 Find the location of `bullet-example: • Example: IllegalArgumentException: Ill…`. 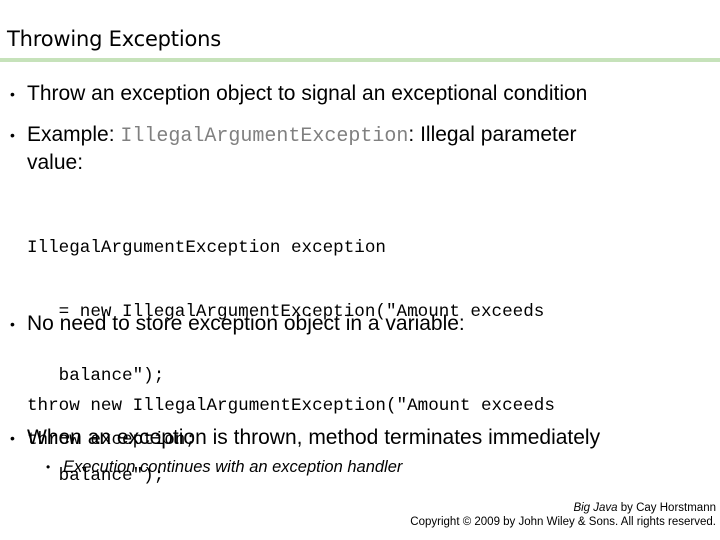

bullet-example: • Example: IllegalArgumentException: Ill… is located at coordinates (293, 149).